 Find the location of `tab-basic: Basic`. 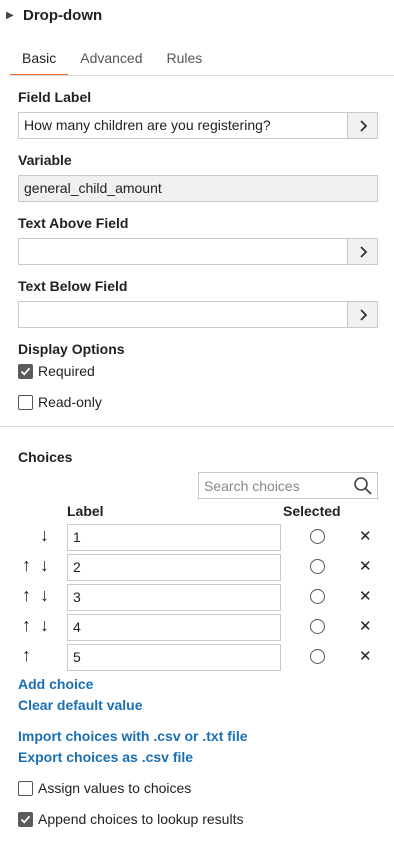

tab-basic: Basic is located at coordinates (39, 60).